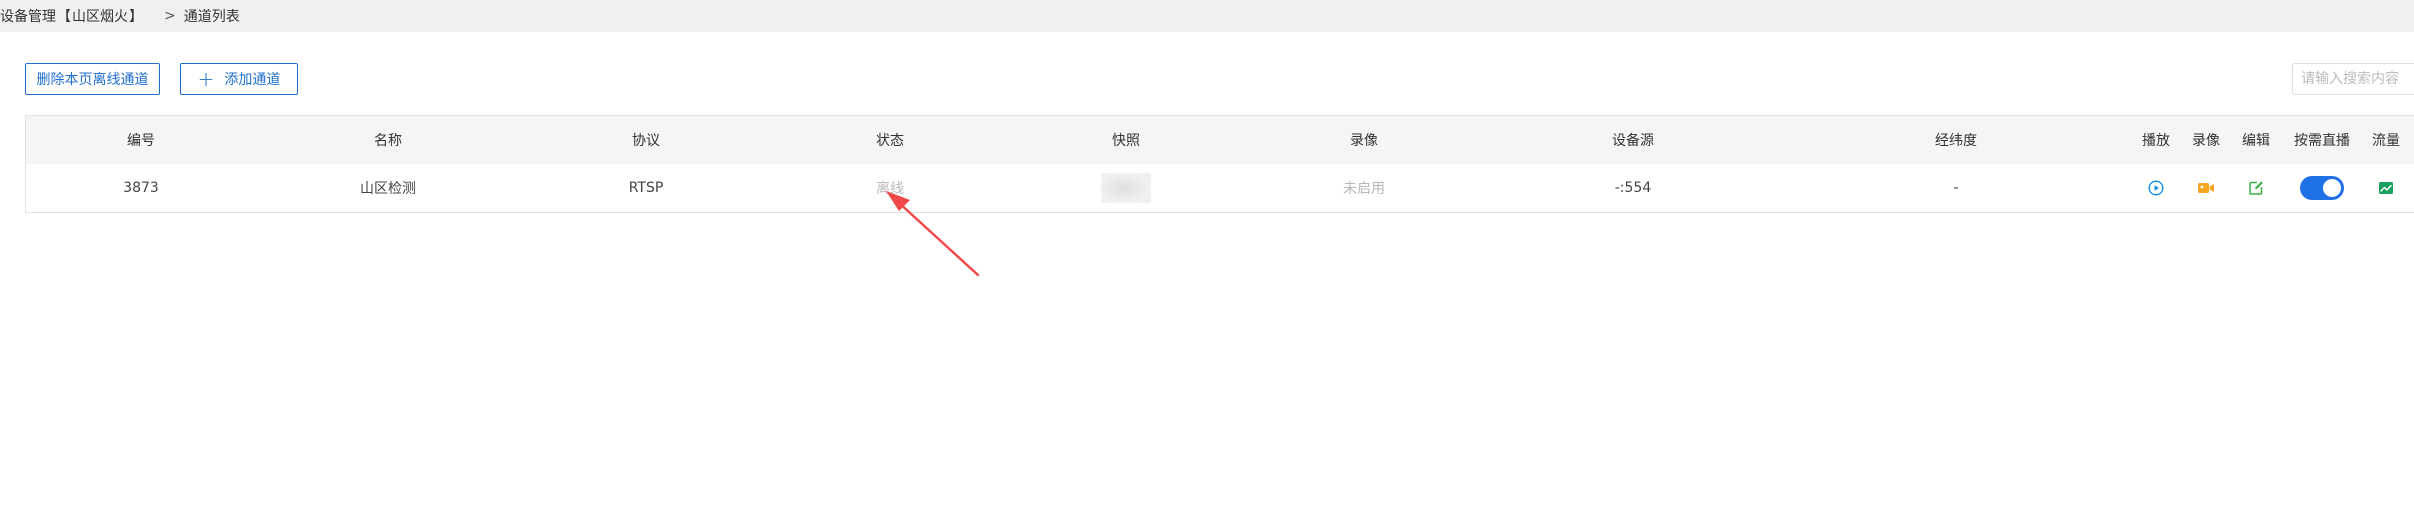 Image resolution: width=2414 pixels, height=515 pixels. What do you see at coordinates (2386, 188) in the screenshot?
I see `line-chart-icon` at bounding box center [2386, 188].